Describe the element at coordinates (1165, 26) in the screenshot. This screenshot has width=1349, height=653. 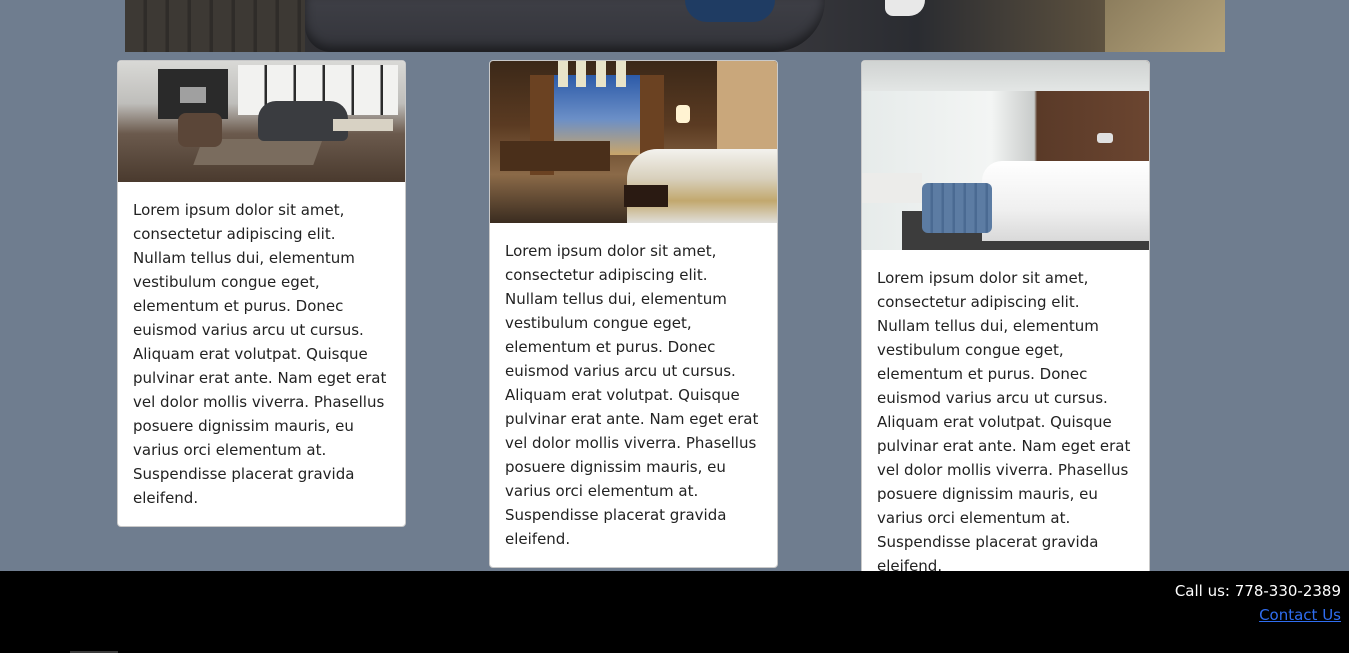
I see `hero-rug` at that location.